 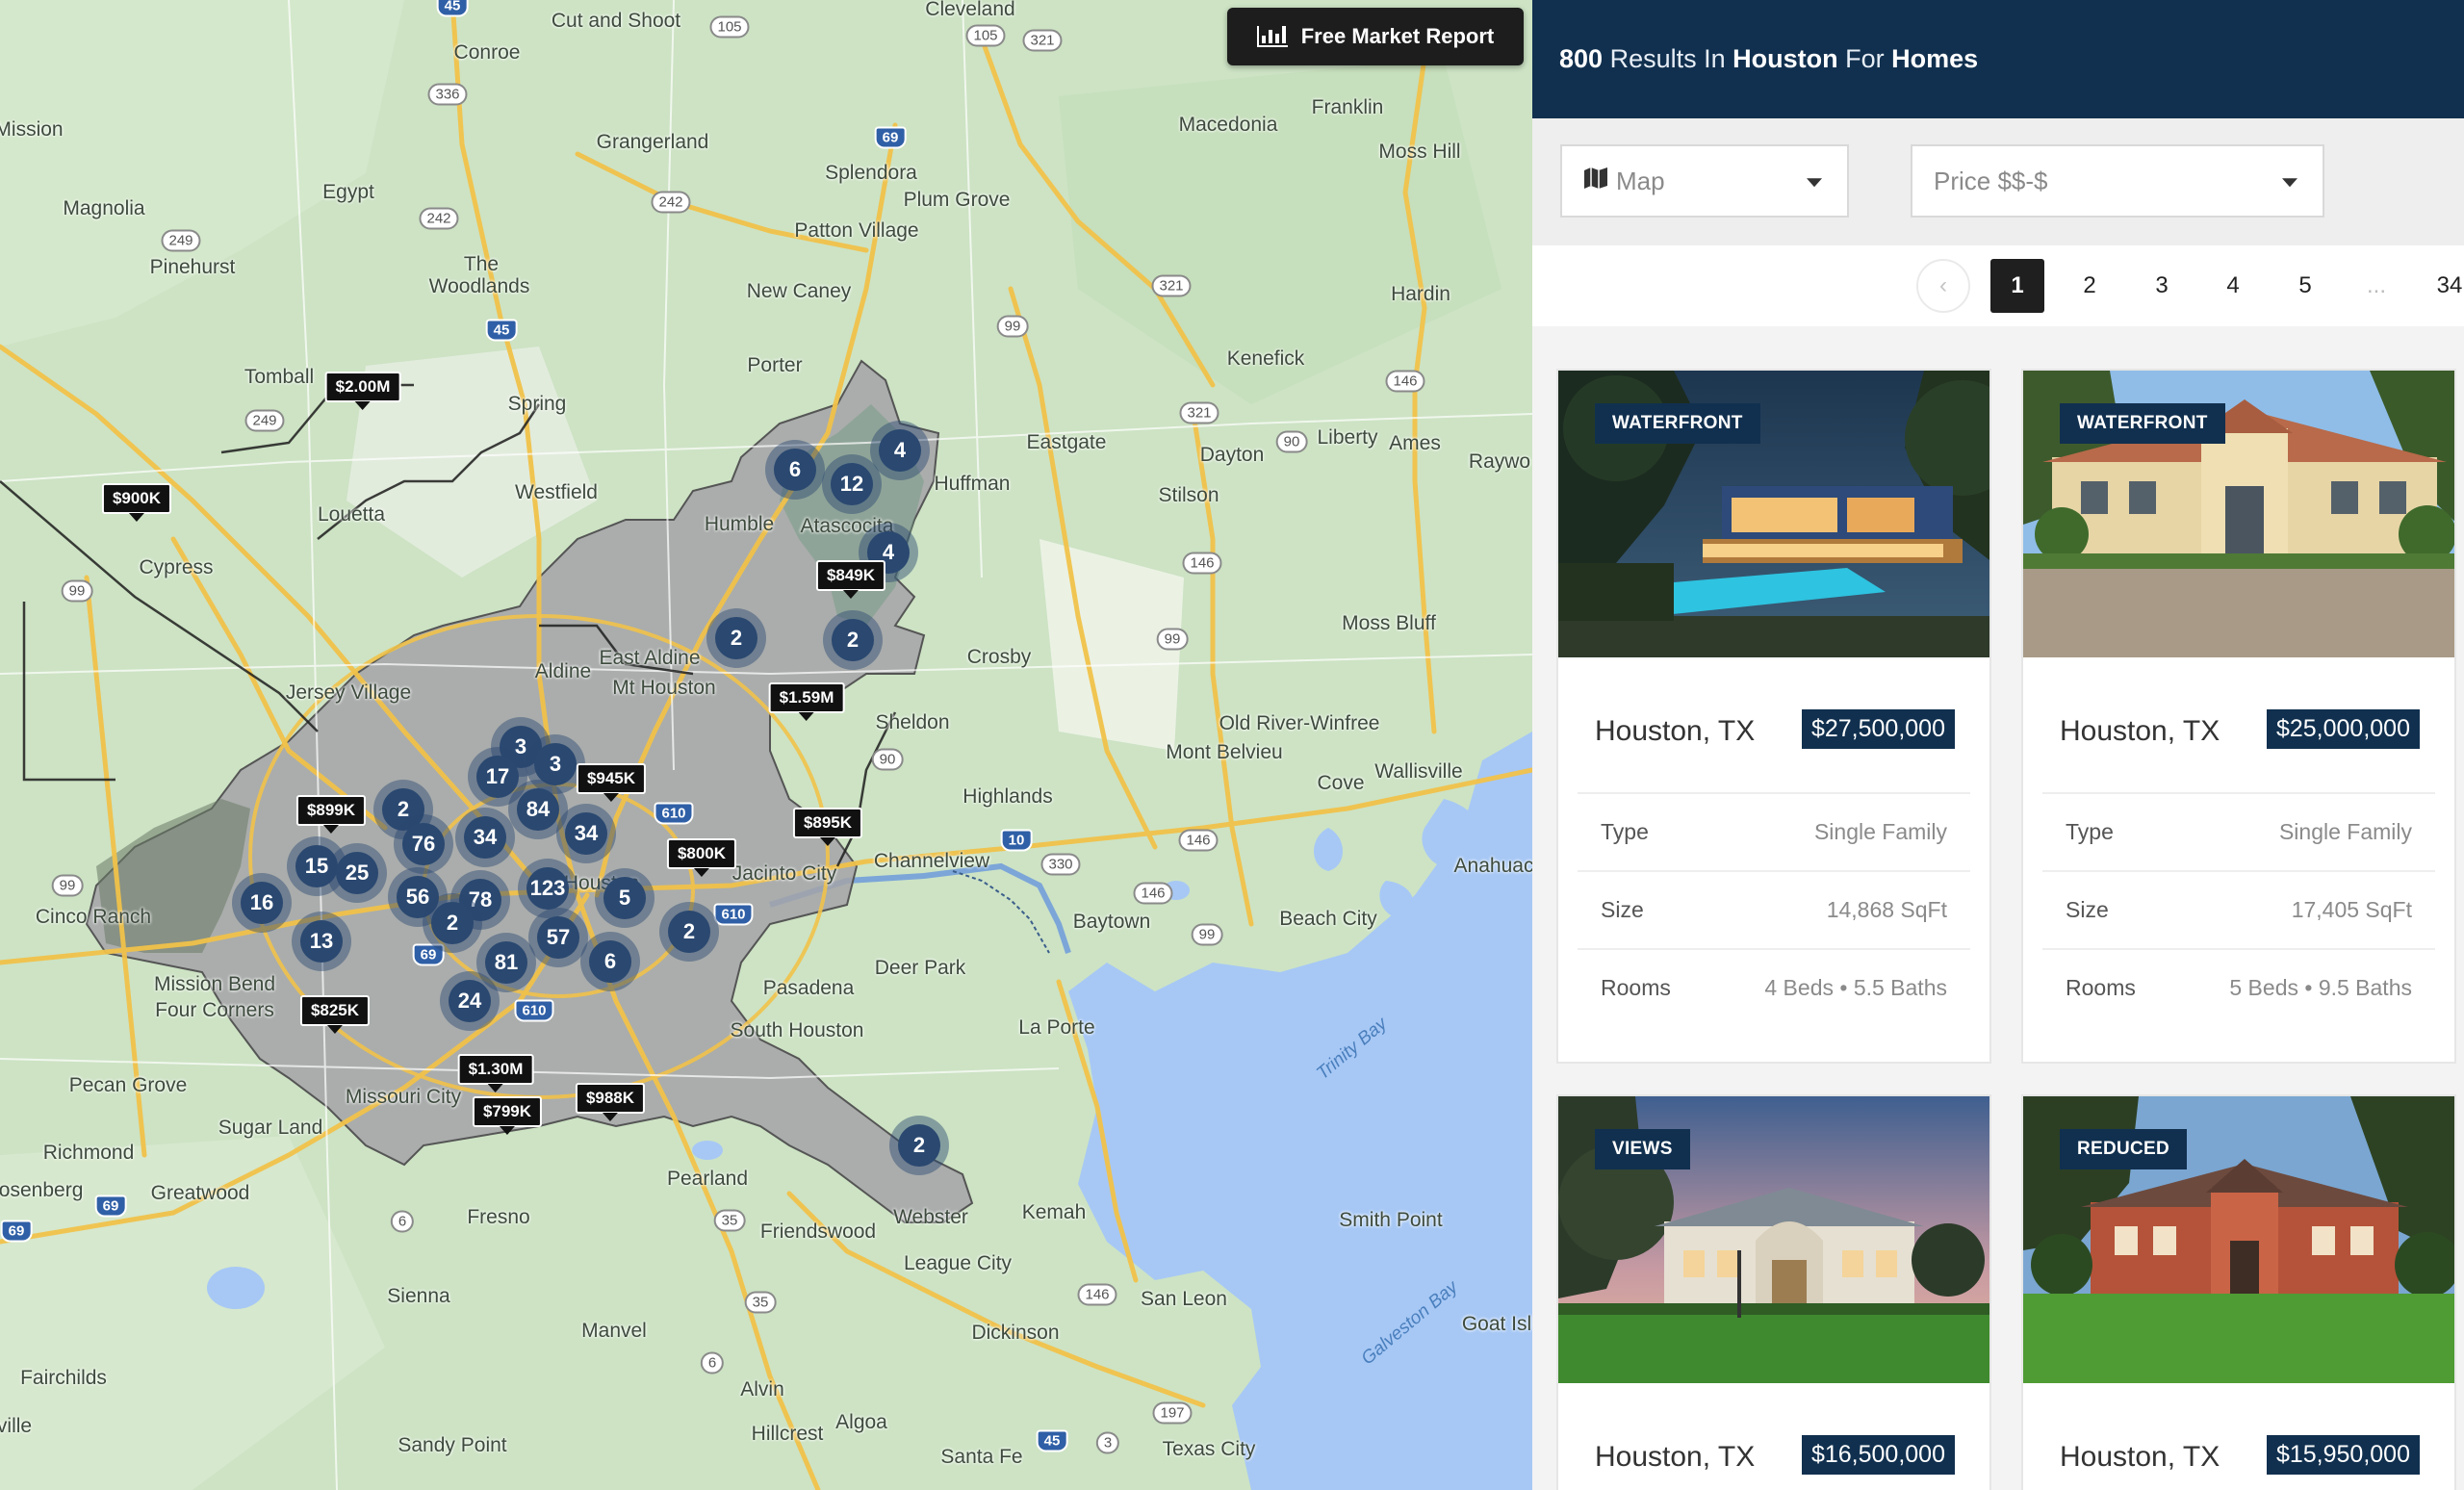 What do you see at coordinates (2305, 286) in the screenshot?
I see `page-5-button: 5` at bounding box center [2305, 286].